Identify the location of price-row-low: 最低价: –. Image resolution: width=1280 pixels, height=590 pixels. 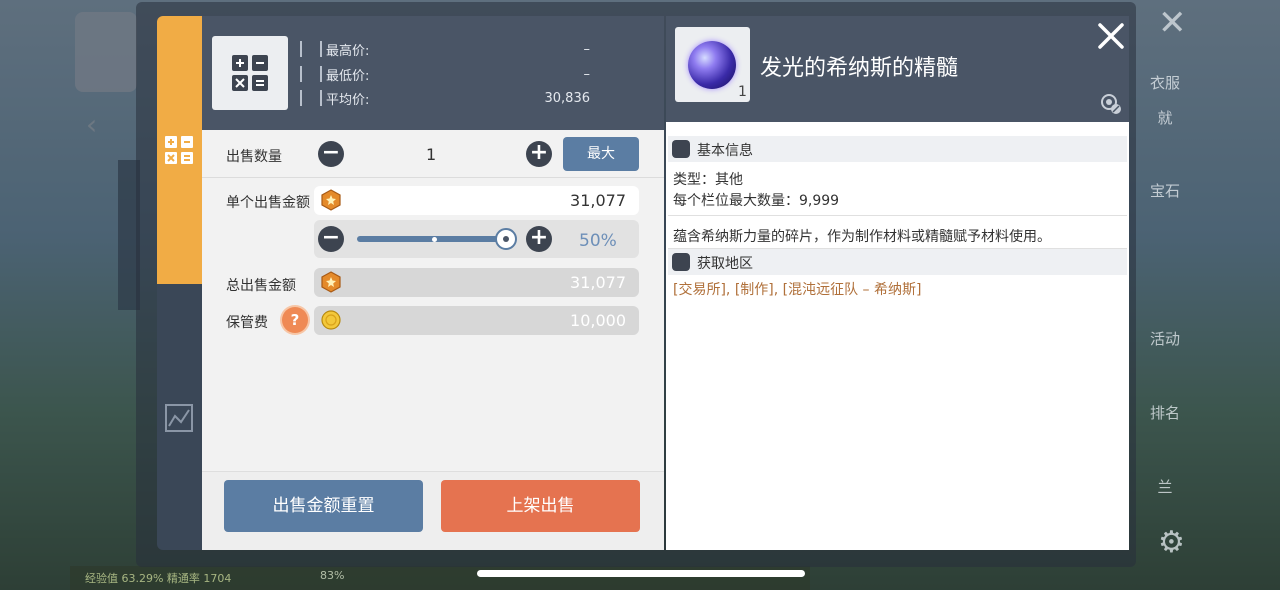
(450, 74).